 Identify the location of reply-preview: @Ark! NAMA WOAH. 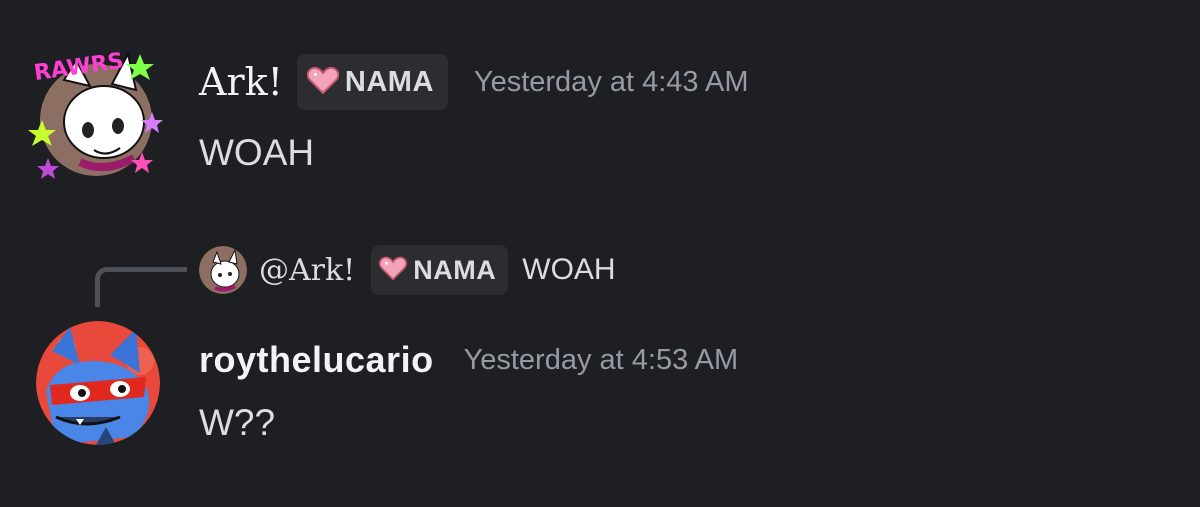
(407, 270).